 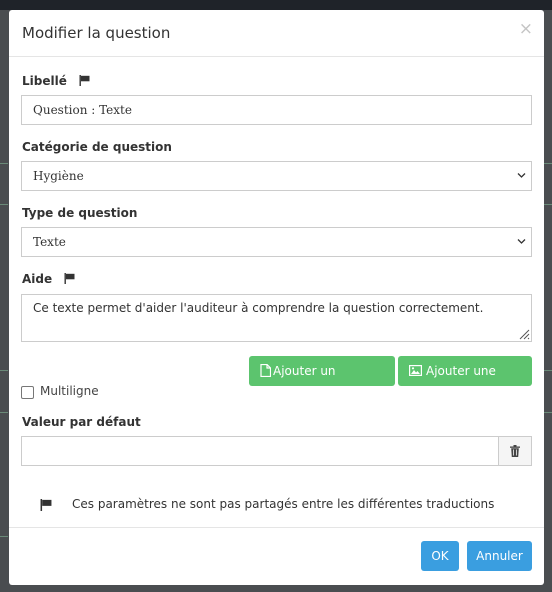 What do you see at coordinates (97, 147) in the screenshot?
I see `categorie-label: Catégorie de question` at bounding box center [97, 147].